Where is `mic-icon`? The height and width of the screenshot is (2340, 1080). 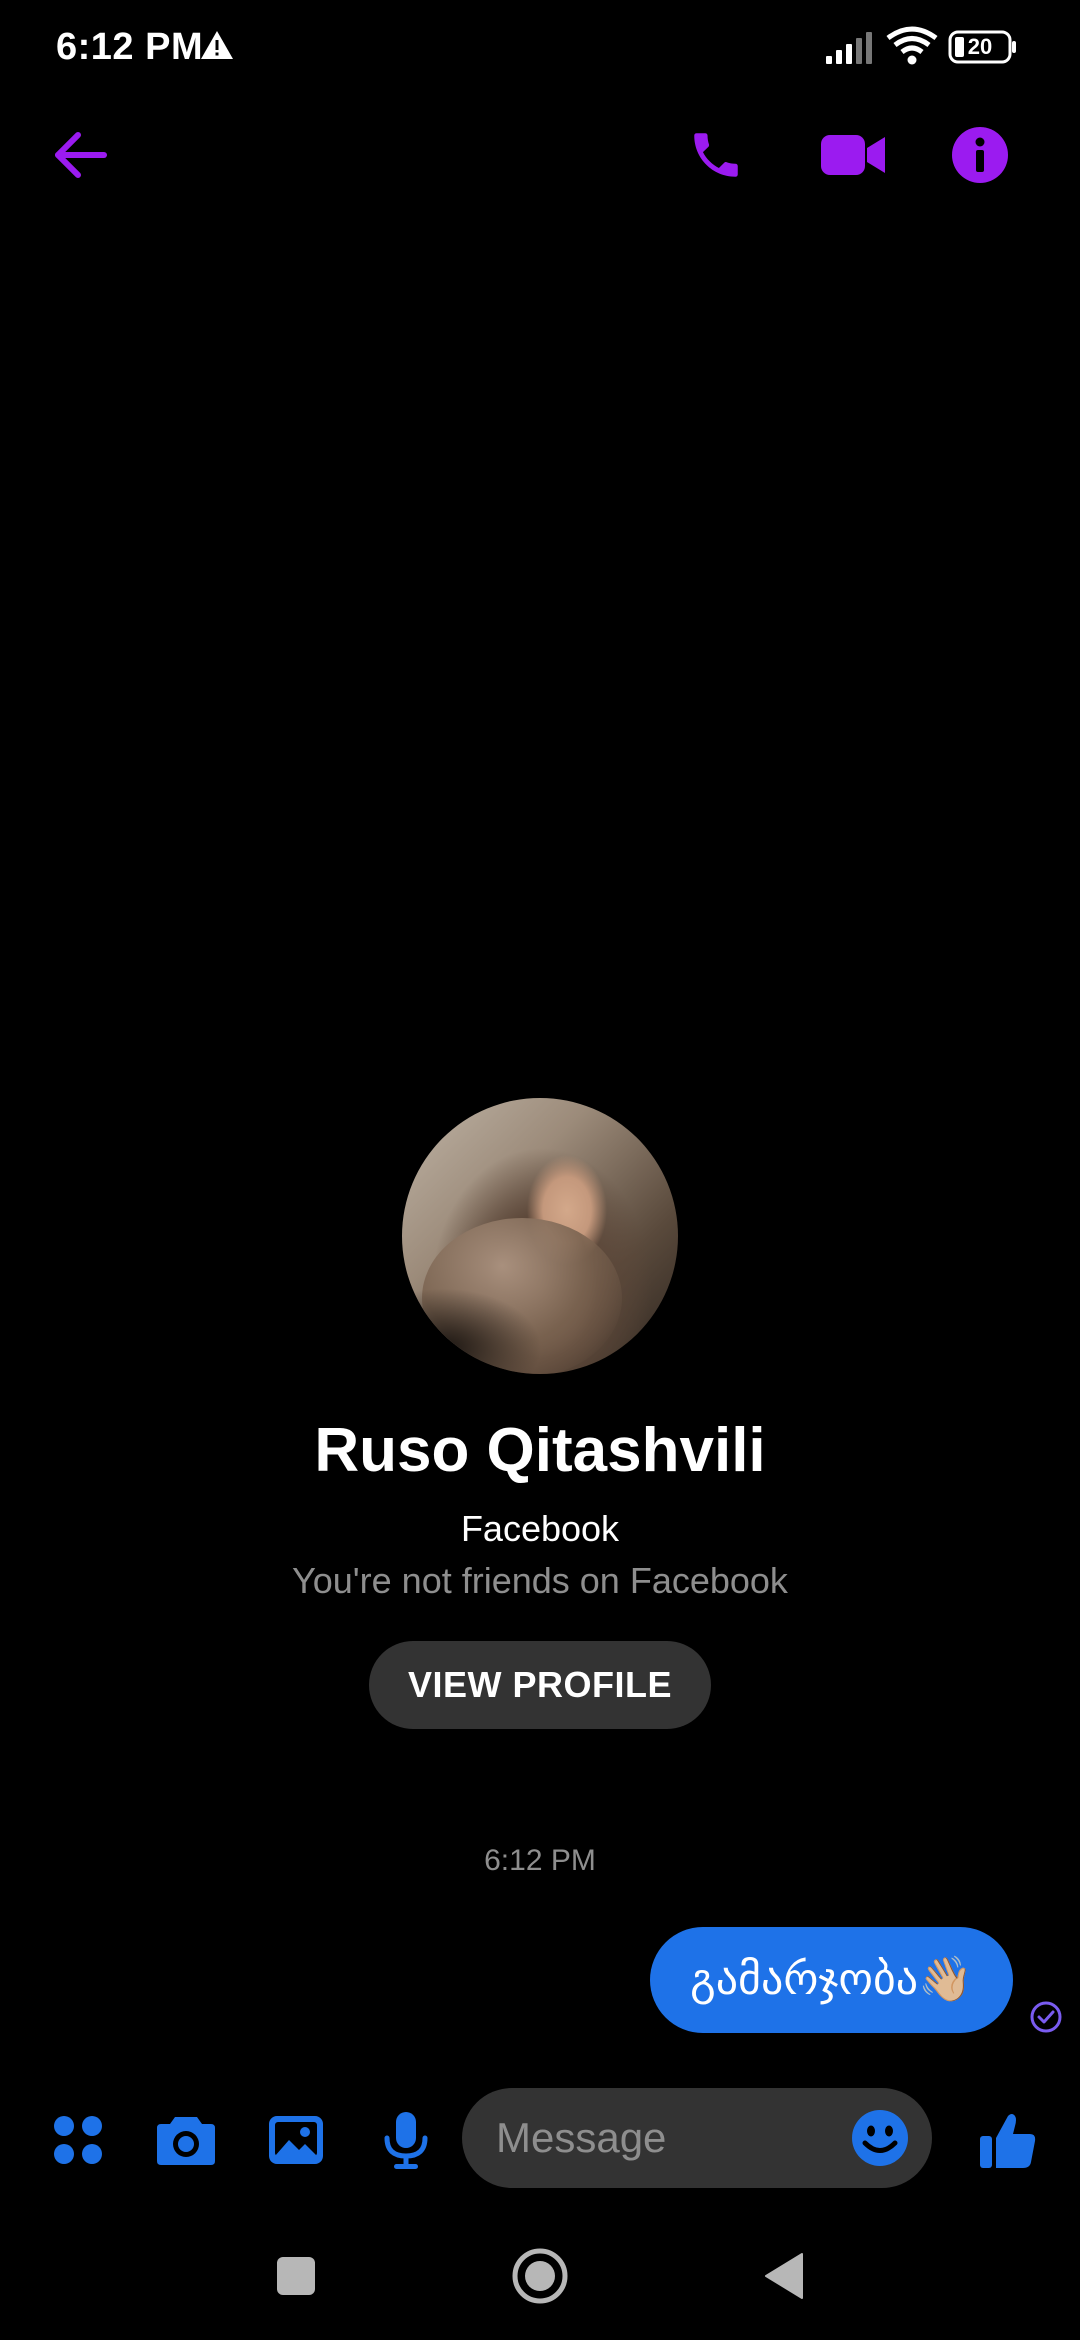
mic-icon is located at coordinates (406, 2140).